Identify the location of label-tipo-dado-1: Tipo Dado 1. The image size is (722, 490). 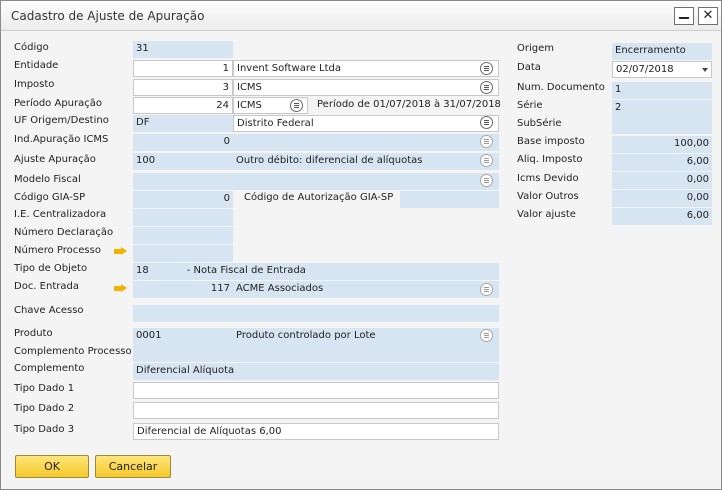
(44, 388).